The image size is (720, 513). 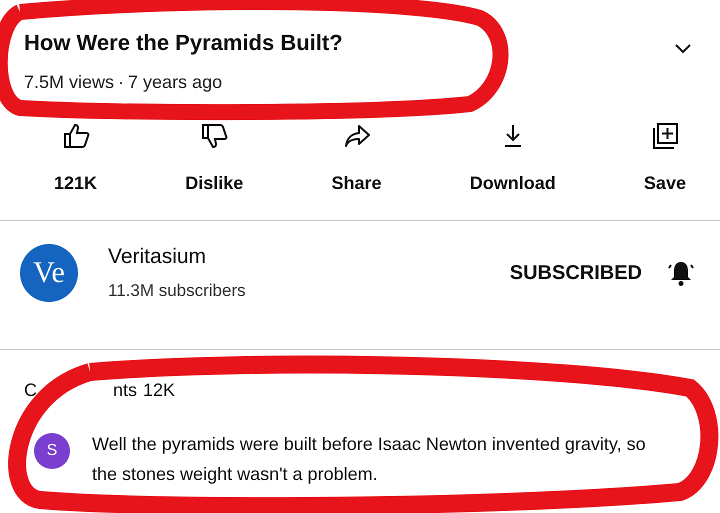 What do you see at coordinates (369, 459) in the screenshot?
I see `comment-text: Well the pyramids were built before Isaac Newton invented gravity, so the stones weight wasn't a problem.` at bounding box center [369, 459].